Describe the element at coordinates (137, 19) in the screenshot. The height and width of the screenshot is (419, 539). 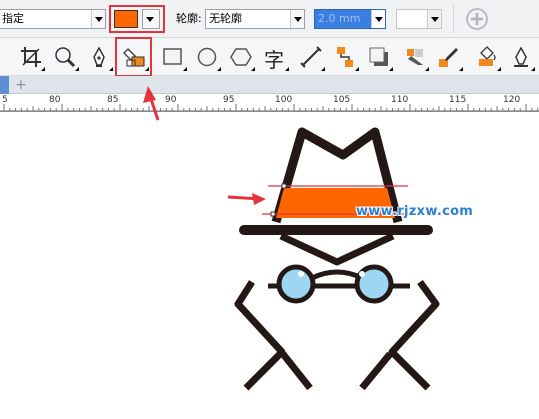
I see `fill-color-highlight-box` at that location.